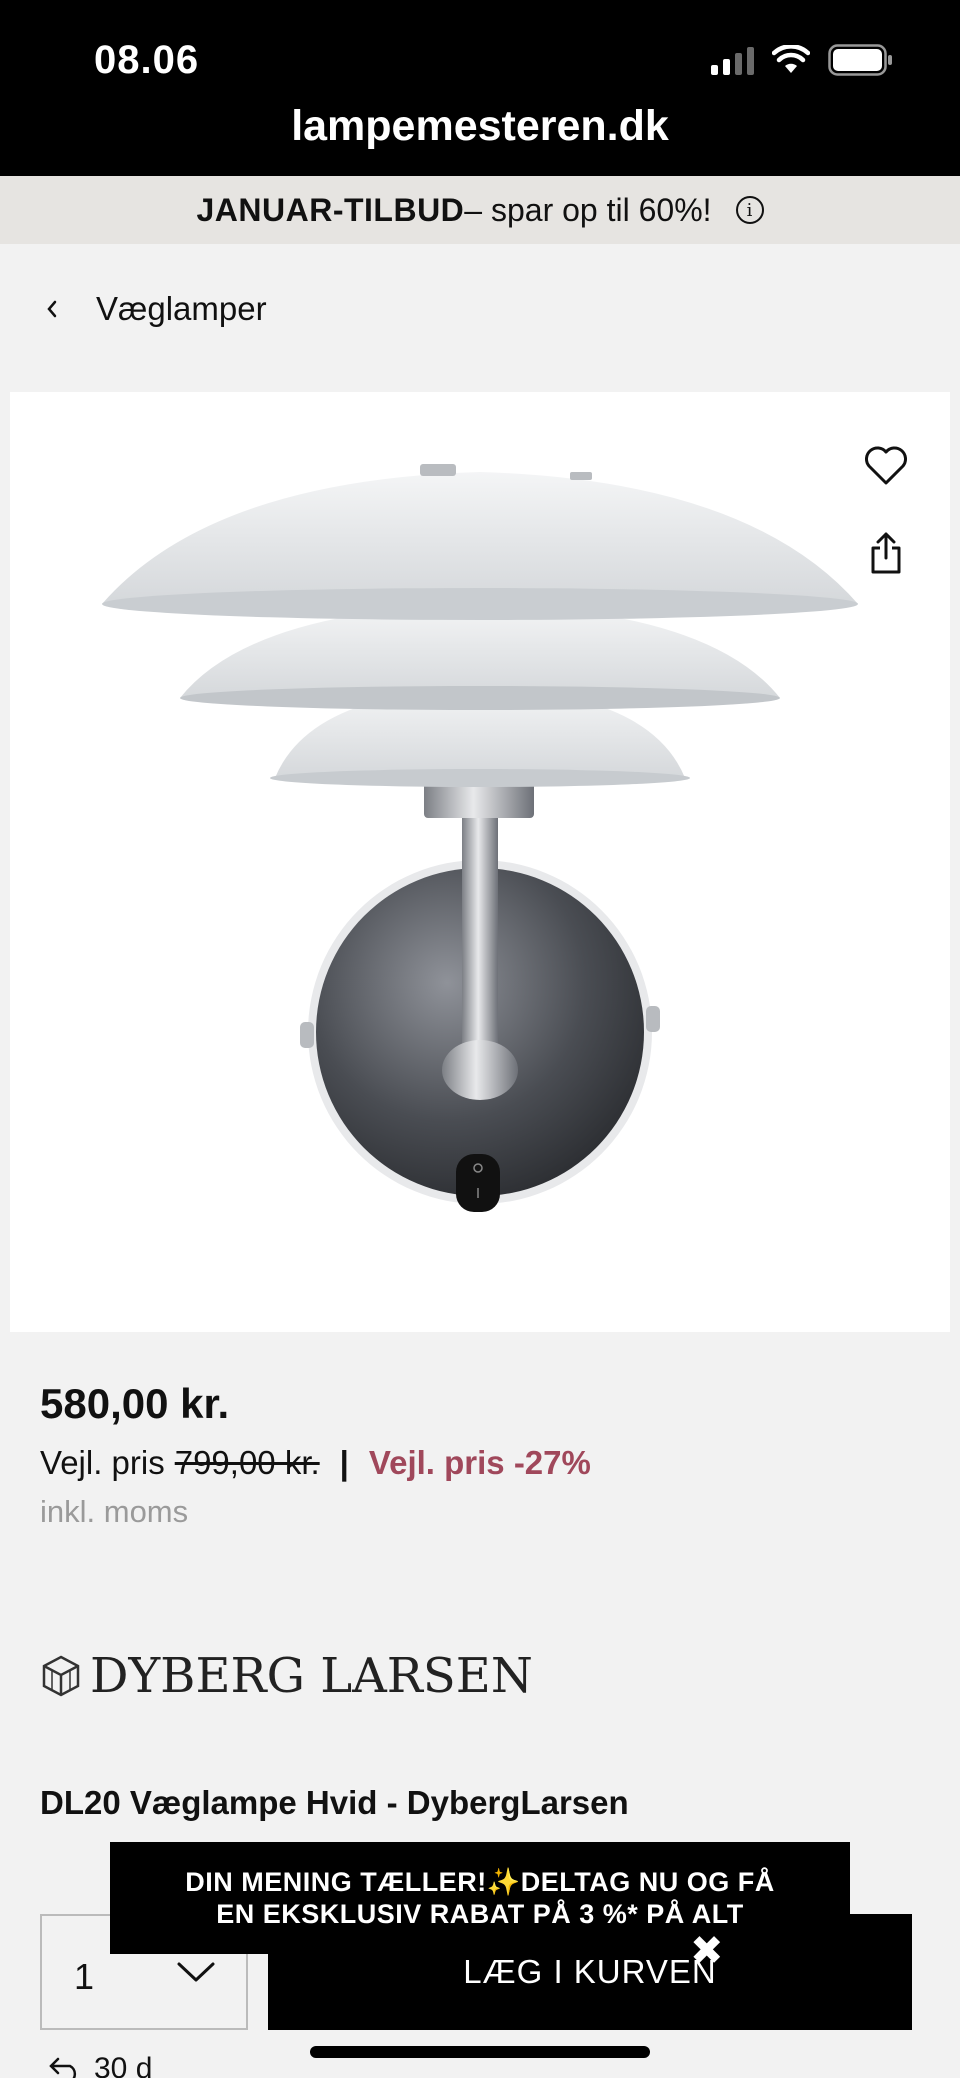 The width and height of the screenshot is (960, 2078). I want to click on promo-banner: JANUAR-TILBUD – spar op til 60%! i, so click(480, 210).